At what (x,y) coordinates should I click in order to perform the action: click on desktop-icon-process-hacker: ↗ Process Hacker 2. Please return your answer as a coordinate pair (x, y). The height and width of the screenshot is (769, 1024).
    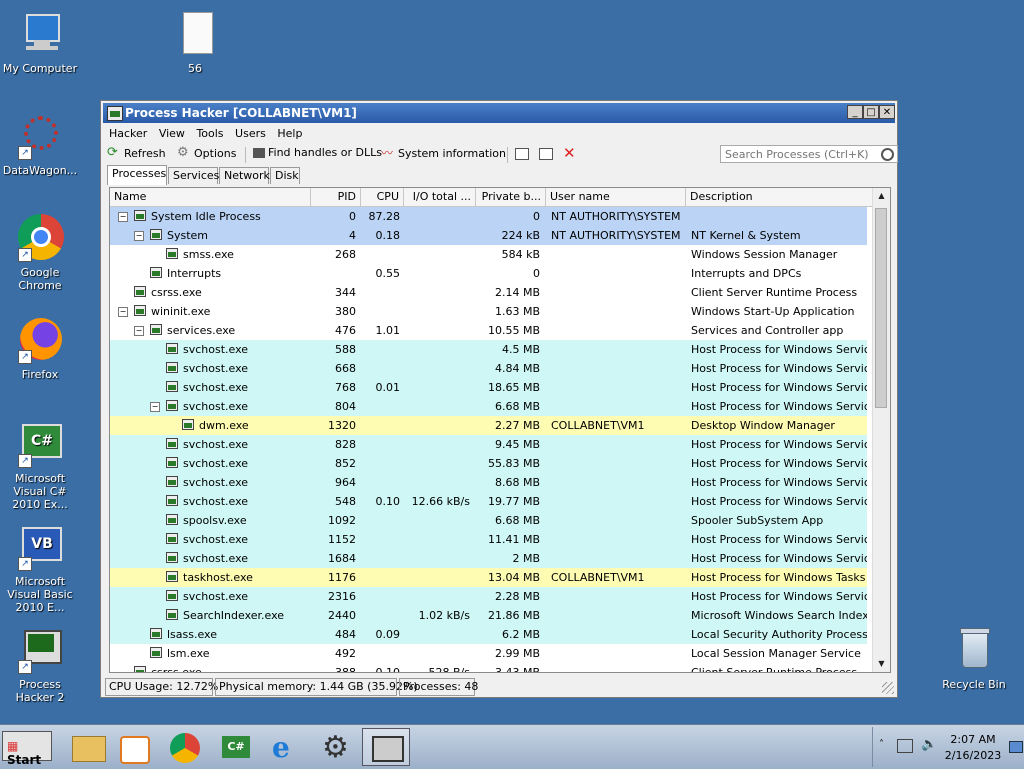
    Looking at the image, I should click on (40, 665).